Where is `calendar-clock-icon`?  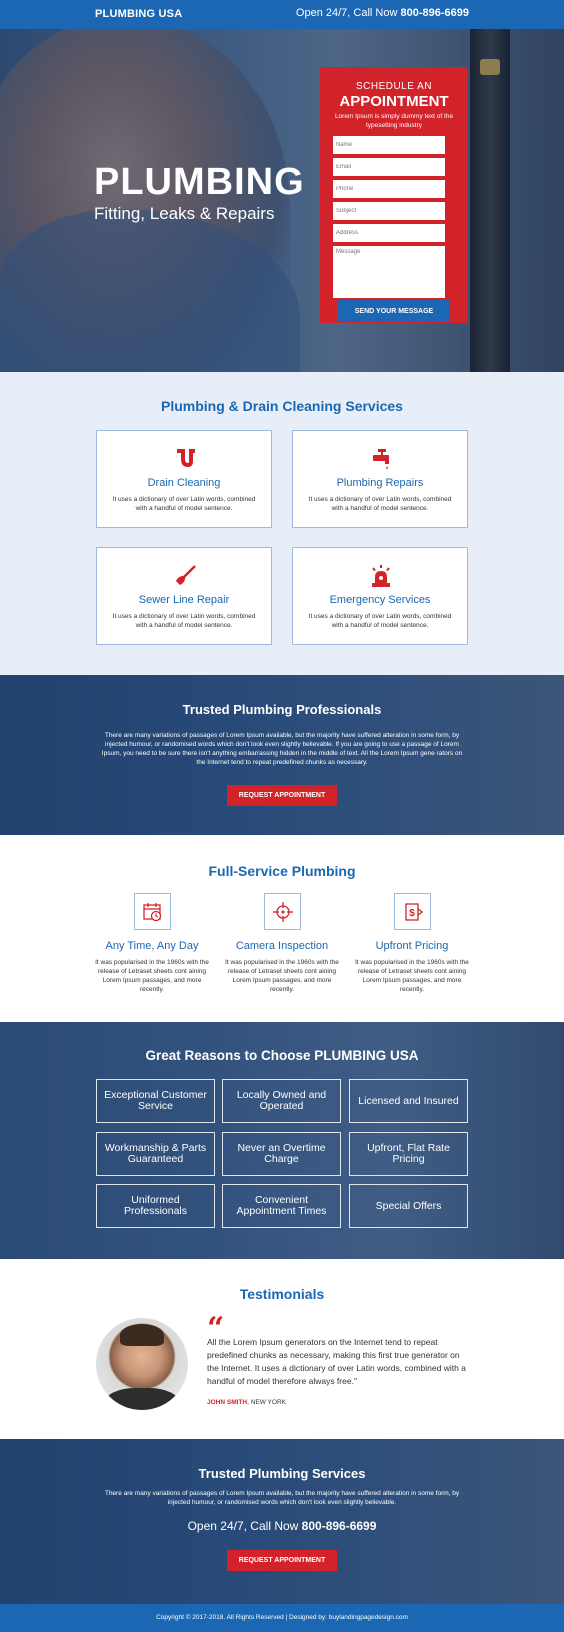 calendar-clock-icon is located at coordinates (151, 912).